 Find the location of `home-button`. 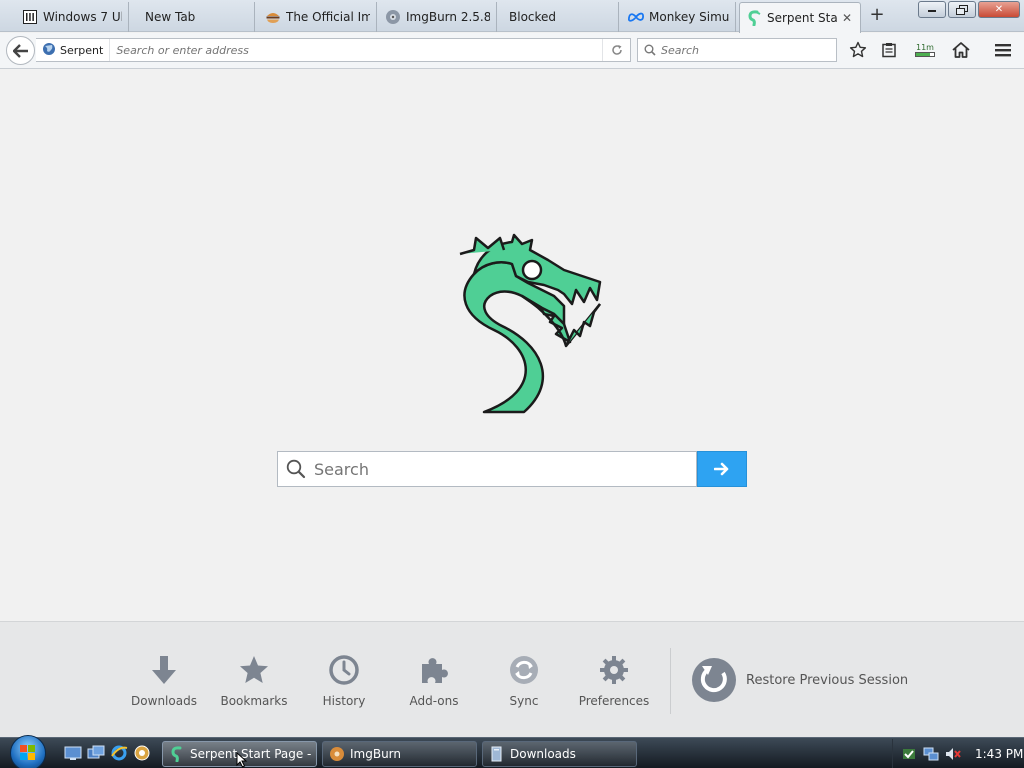

home-button is located at coordinates (961, 50).